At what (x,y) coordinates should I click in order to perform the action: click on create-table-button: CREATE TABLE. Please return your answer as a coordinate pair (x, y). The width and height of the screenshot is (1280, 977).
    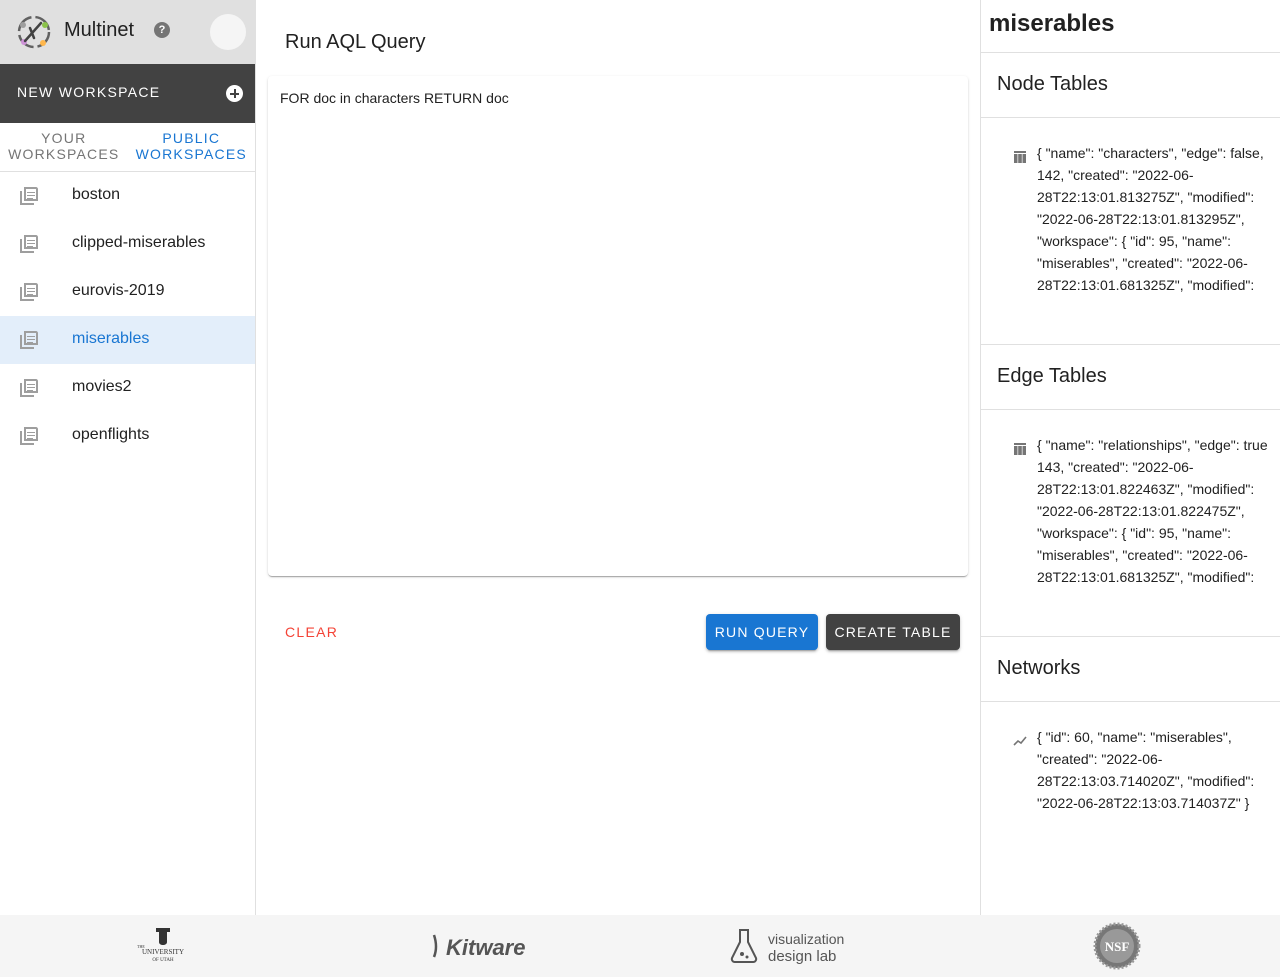
    Looking at the image, I should click on (893, 632).